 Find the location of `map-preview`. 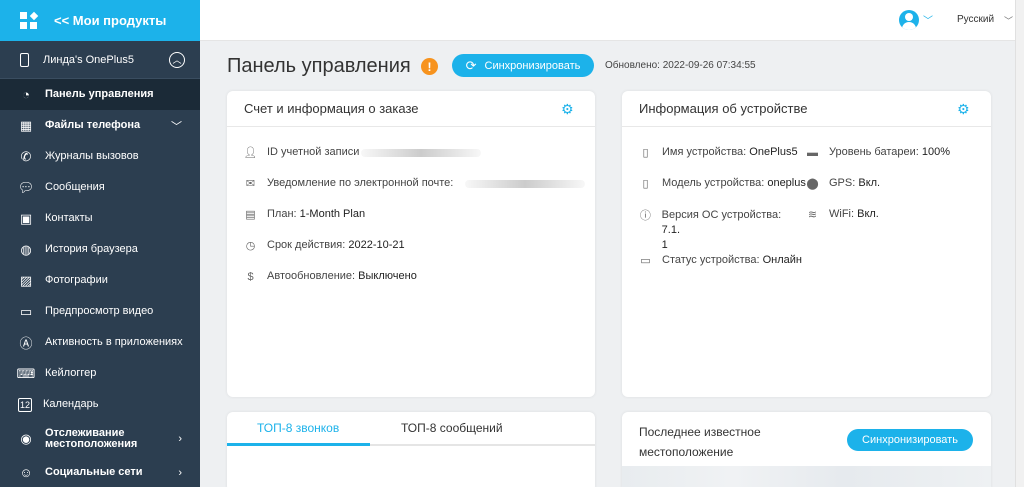

map-preview is located at coordinates (806, 476).